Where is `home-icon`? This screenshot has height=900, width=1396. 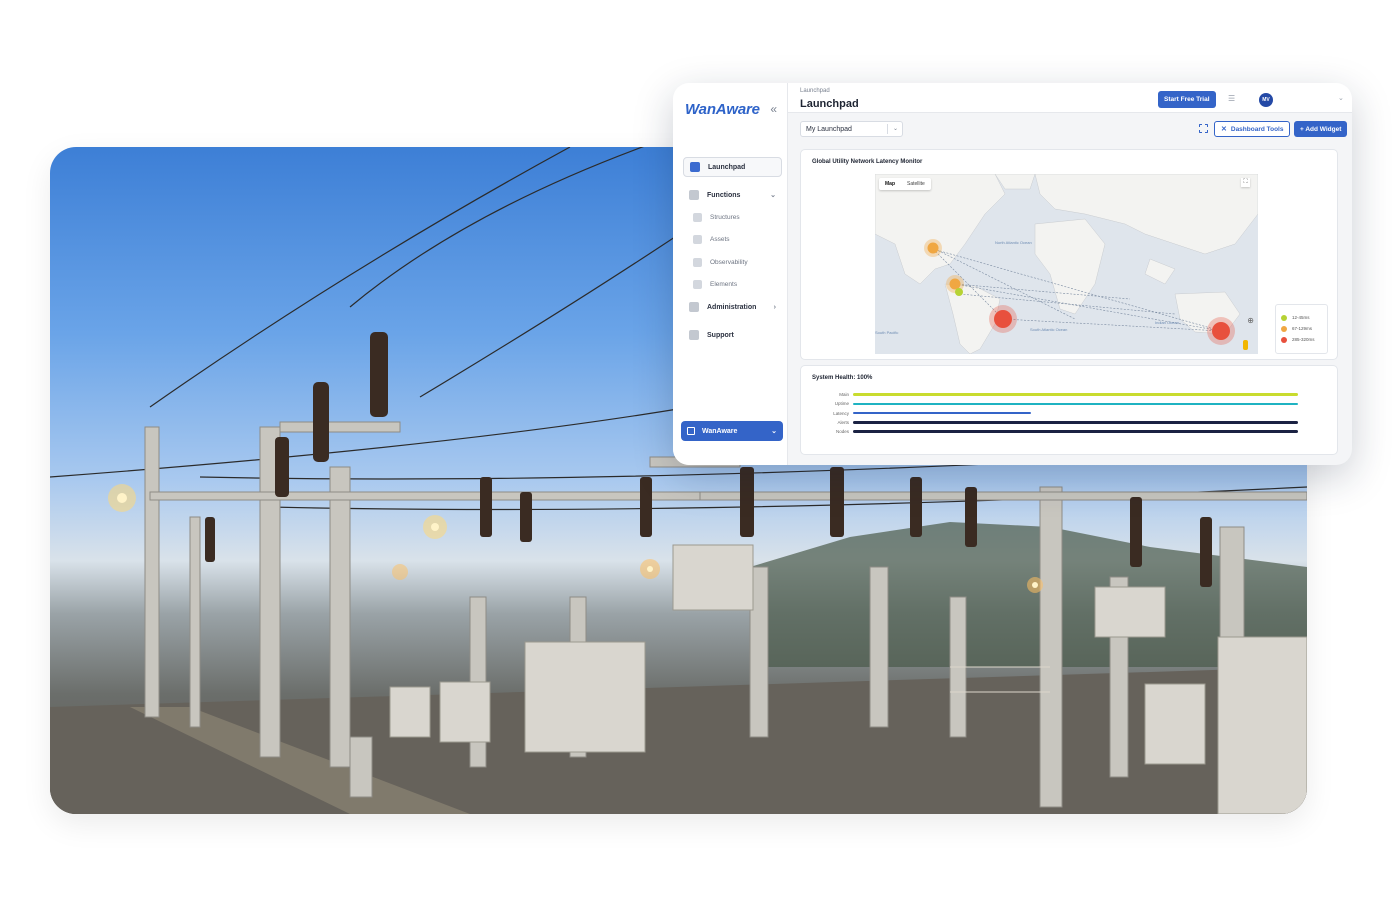 home-icon is located at coordinates (695, 167).